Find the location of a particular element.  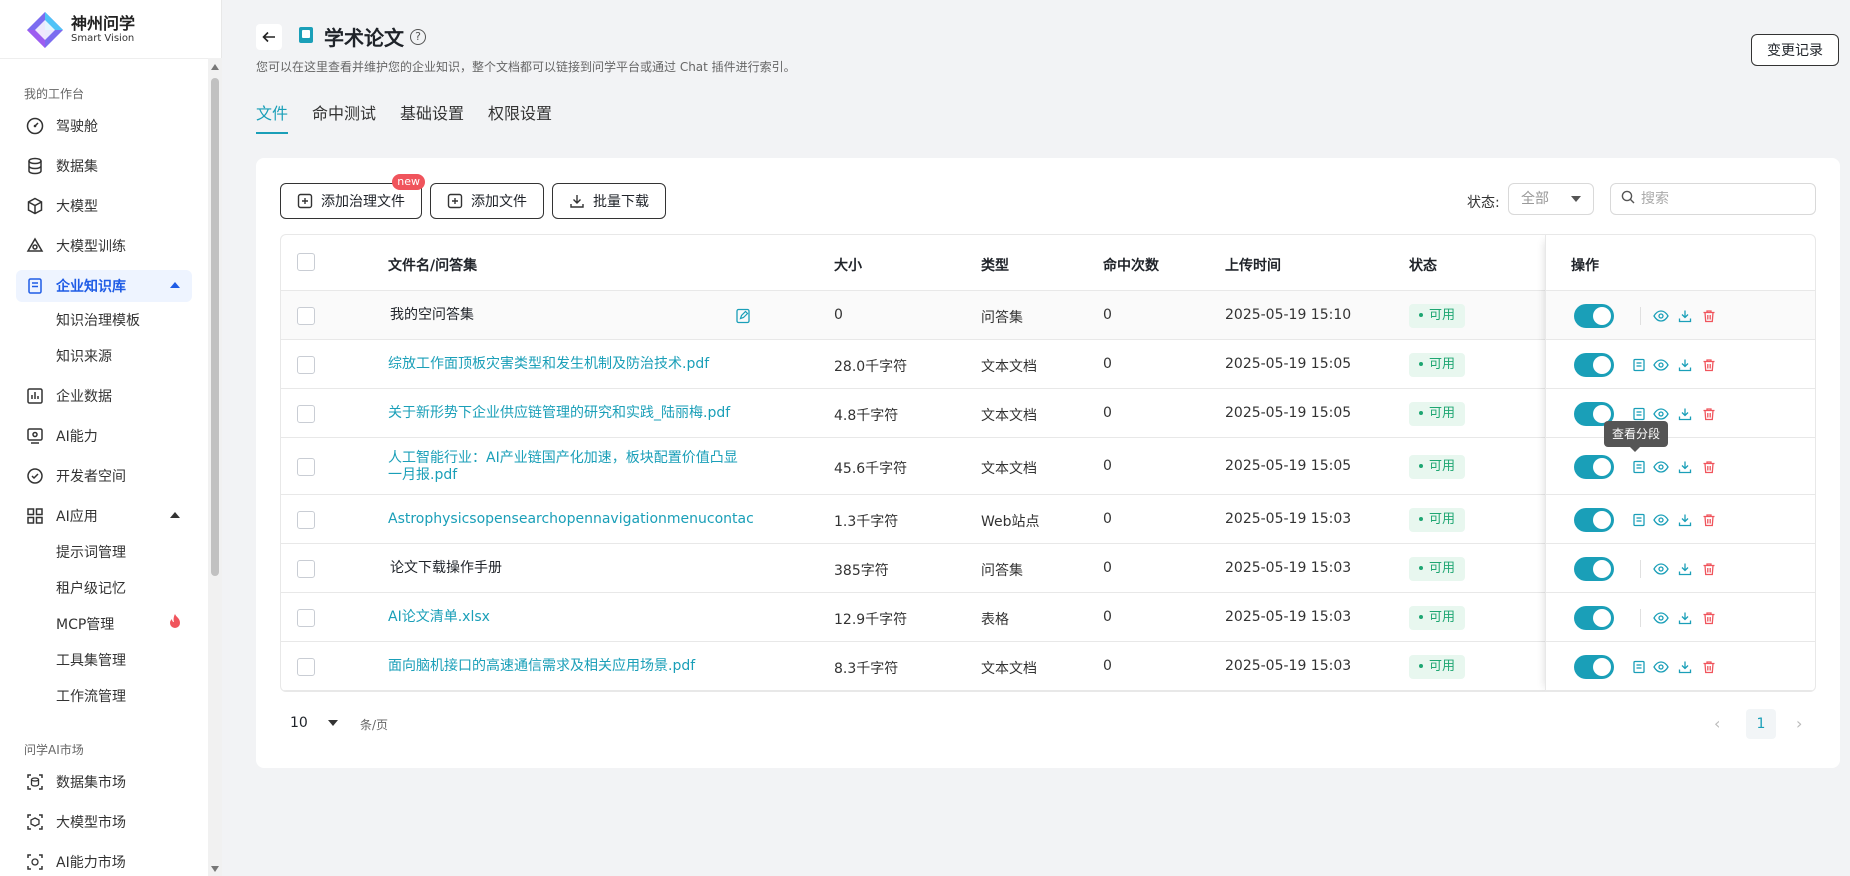

batch-download-button: 批量下载 is located at coordinates (609, 201).